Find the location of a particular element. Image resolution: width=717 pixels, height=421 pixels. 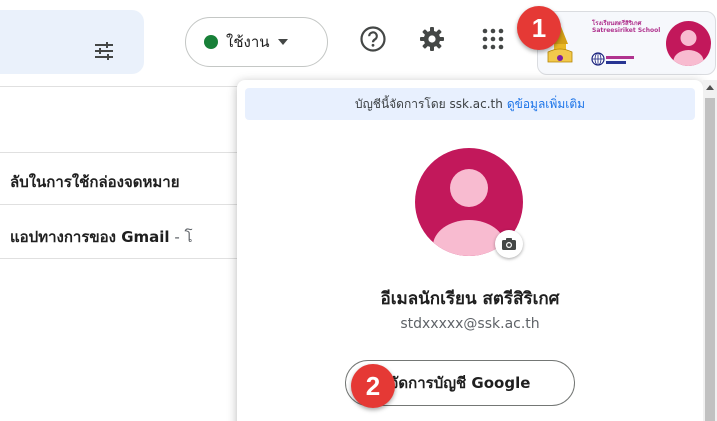

managed-text: บัญชีนี้จัดการโดย ssk.ac.th is located at coordinates (428, 103).